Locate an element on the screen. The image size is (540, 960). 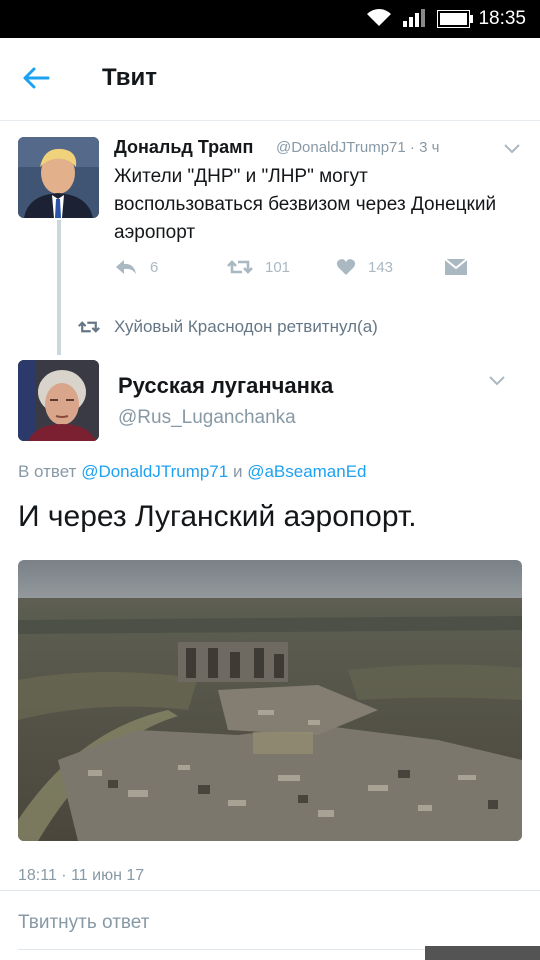
mention-link: @aBseamanEd is located at coordinates (306, 471).